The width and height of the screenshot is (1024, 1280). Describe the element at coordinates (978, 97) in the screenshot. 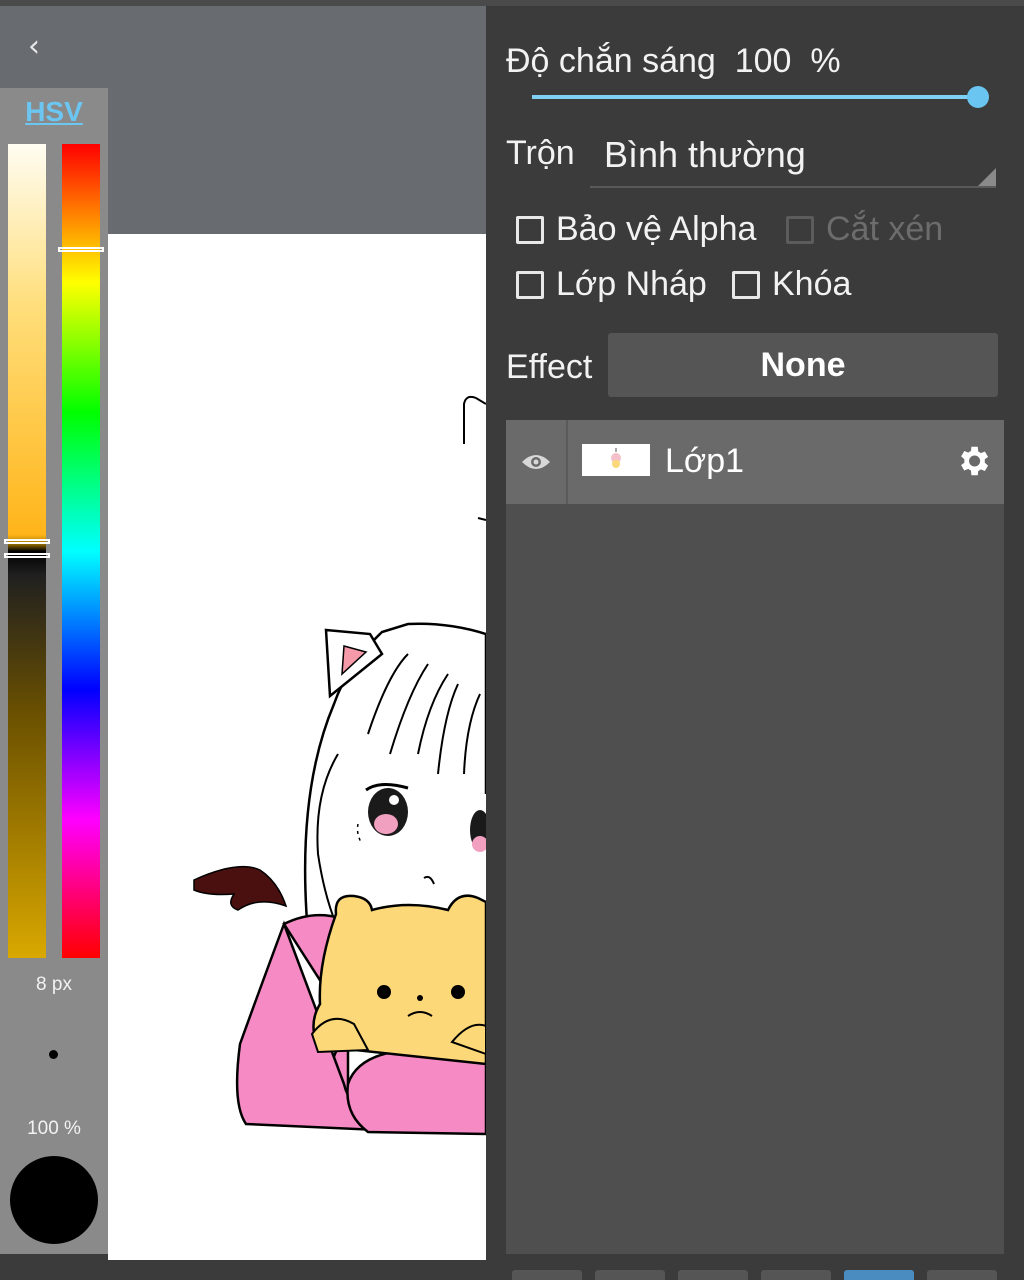

I see `opacity-slider-knob` at that location.